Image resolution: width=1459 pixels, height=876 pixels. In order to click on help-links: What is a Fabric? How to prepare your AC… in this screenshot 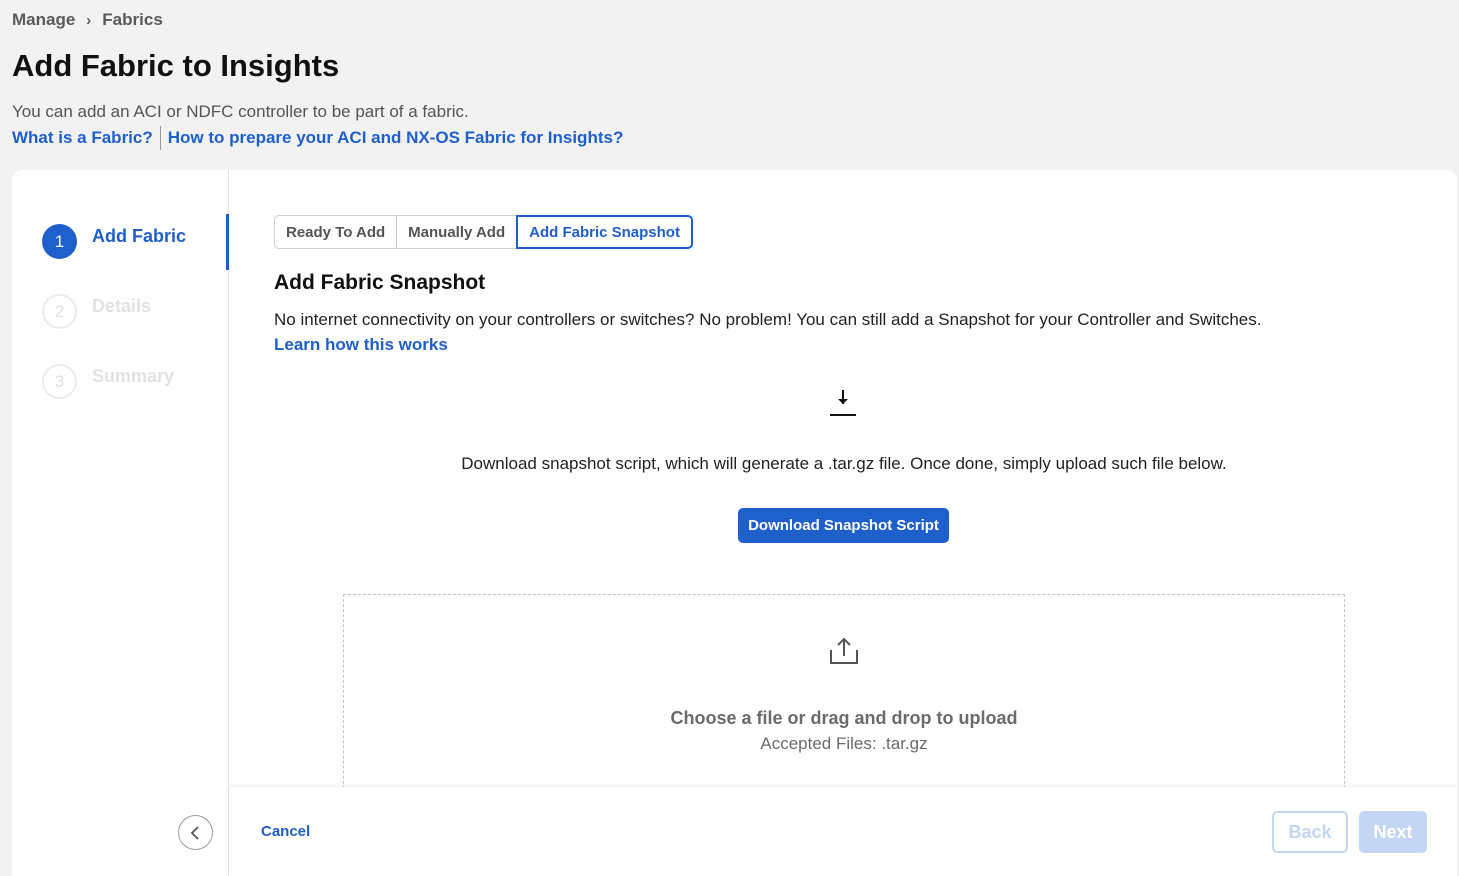, I will do `click(317, 138)`.